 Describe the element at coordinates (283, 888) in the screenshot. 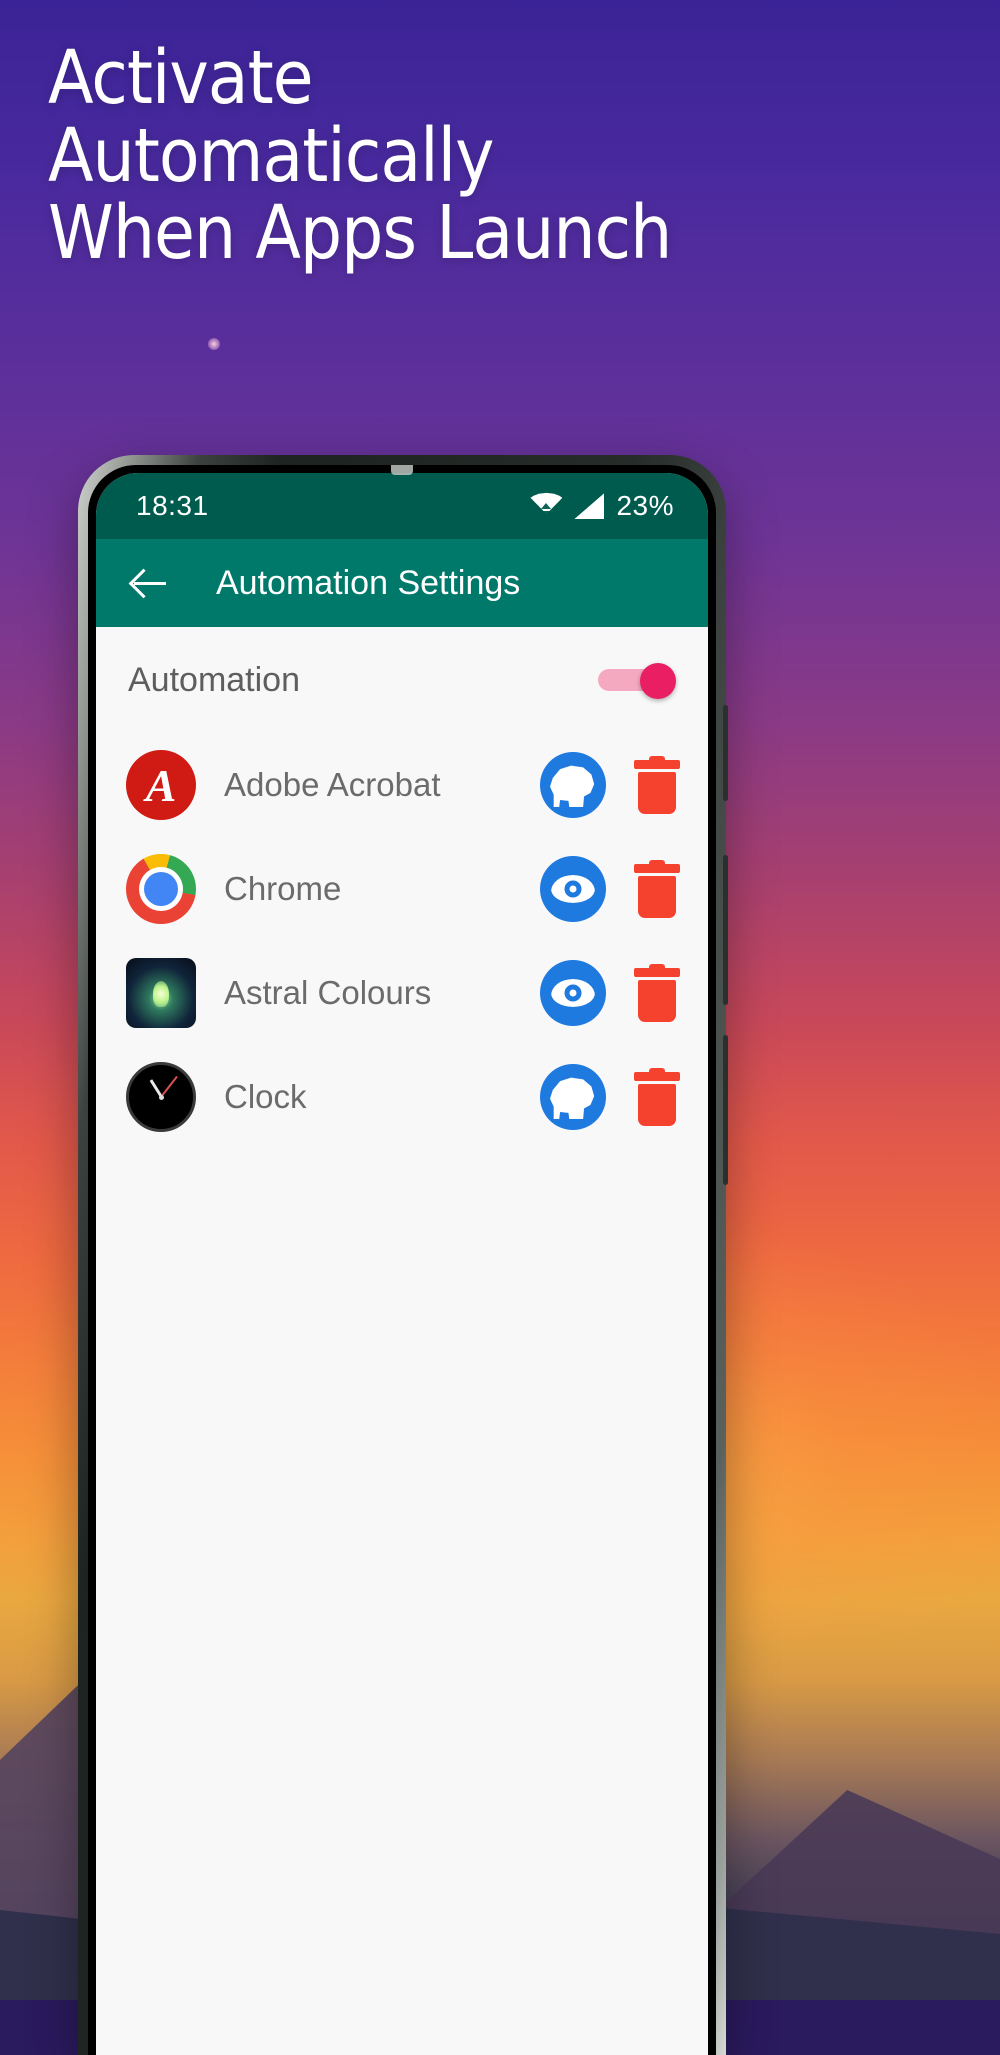

I see `app-name-label: Chrome` at that location.